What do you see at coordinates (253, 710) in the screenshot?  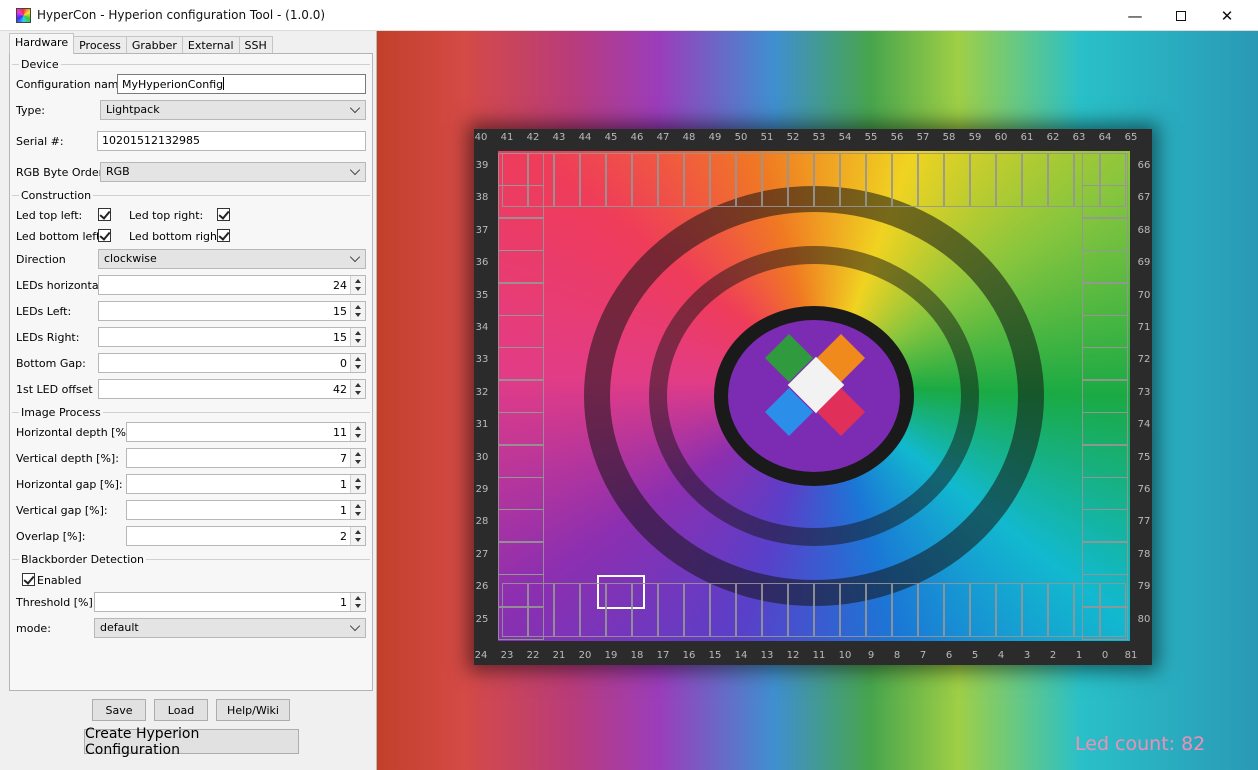 I see `help-wiki-button: Help/Wiki` at bounding box center [253, 710].